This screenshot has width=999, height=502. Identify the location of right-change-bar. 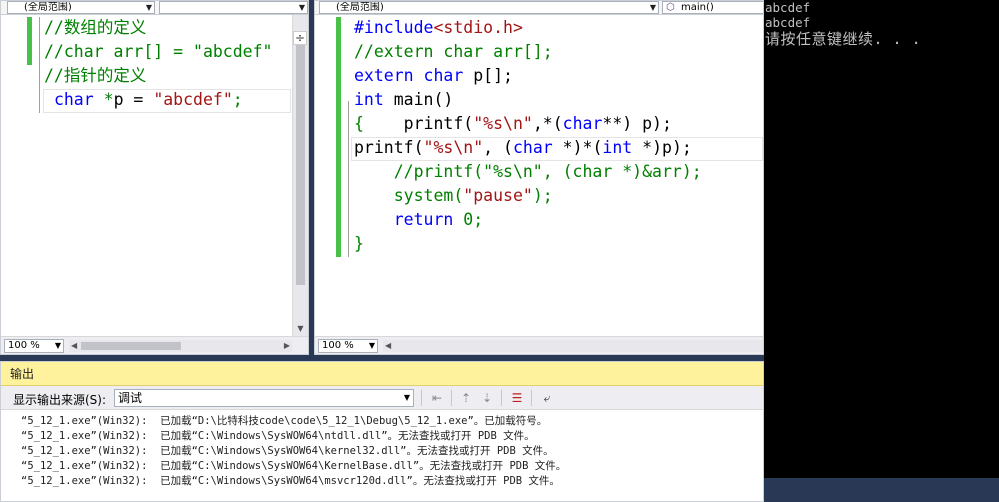
(338, 137).